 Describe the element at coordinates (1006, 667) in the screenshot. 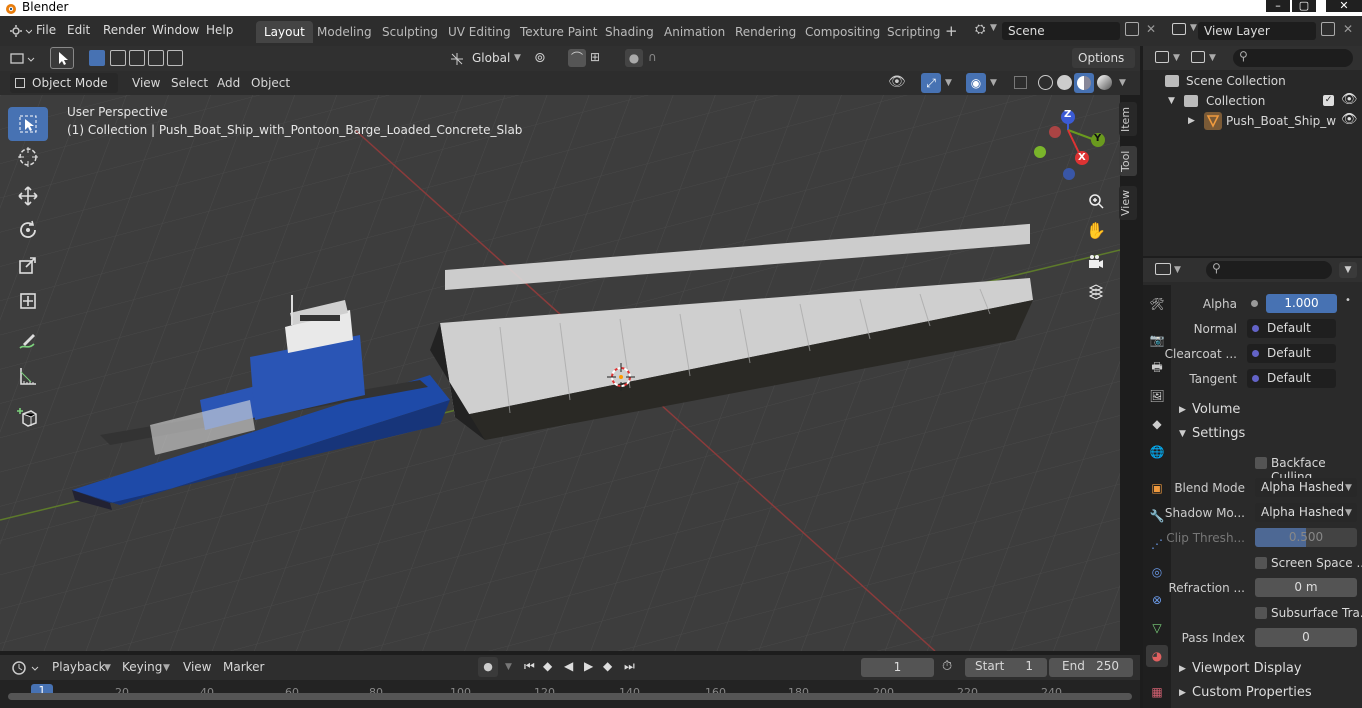

I see `start-frame-field: Start 1` at that location.